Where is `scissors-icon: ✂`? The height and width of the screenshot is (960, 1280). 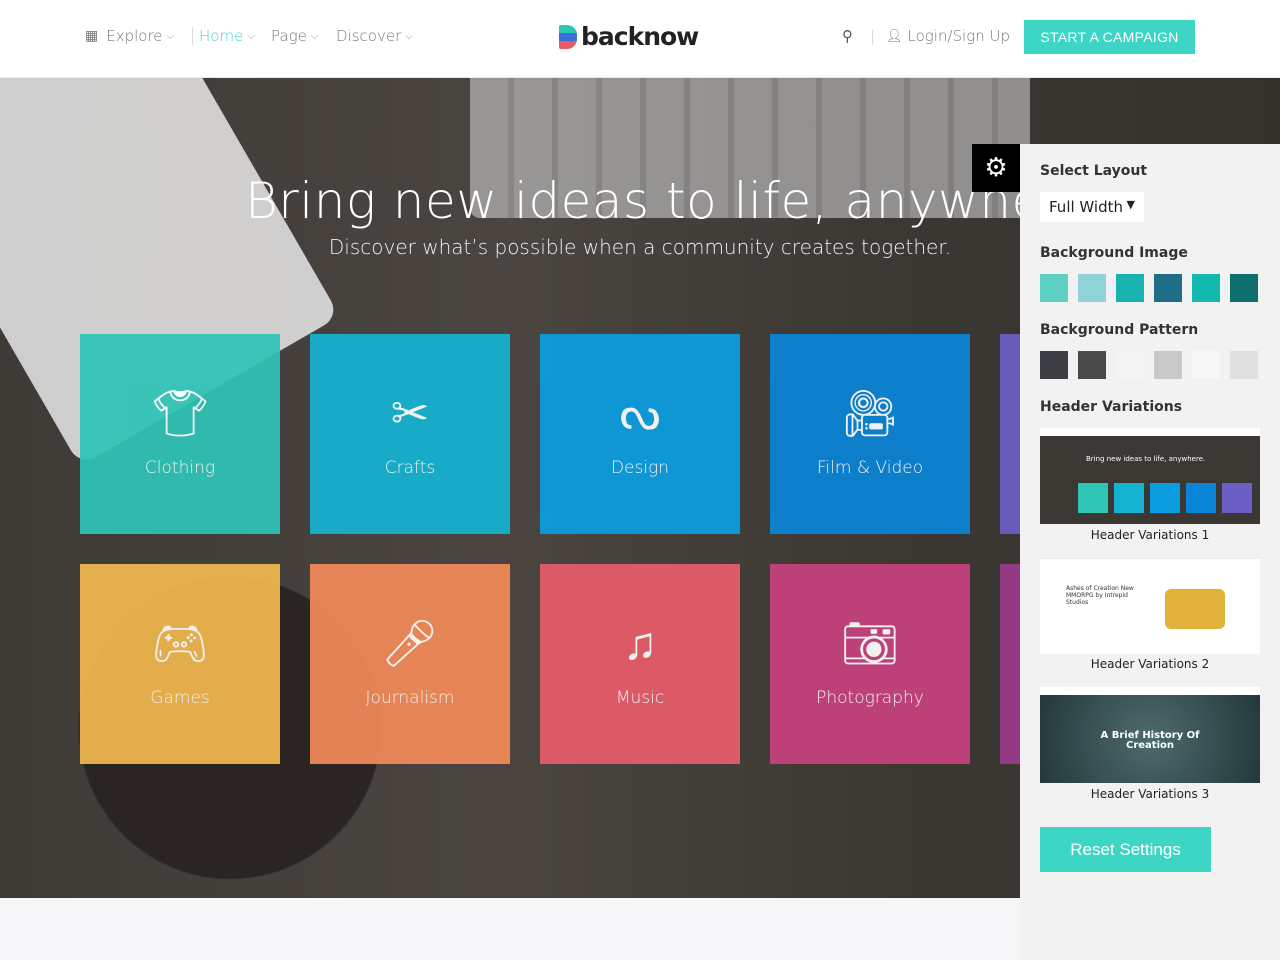 scissors-icon: ✂ is located at coordinates (410, 413).